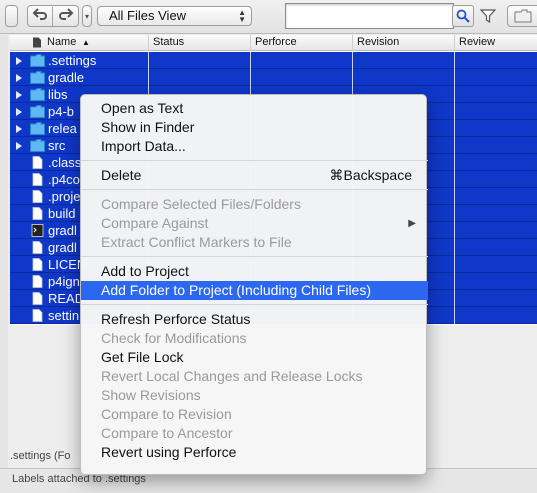  What do you see at coordinates (62, 42) in the screenshot?
I see `column-header-name-label: Name` at bounding box center [62, 42].